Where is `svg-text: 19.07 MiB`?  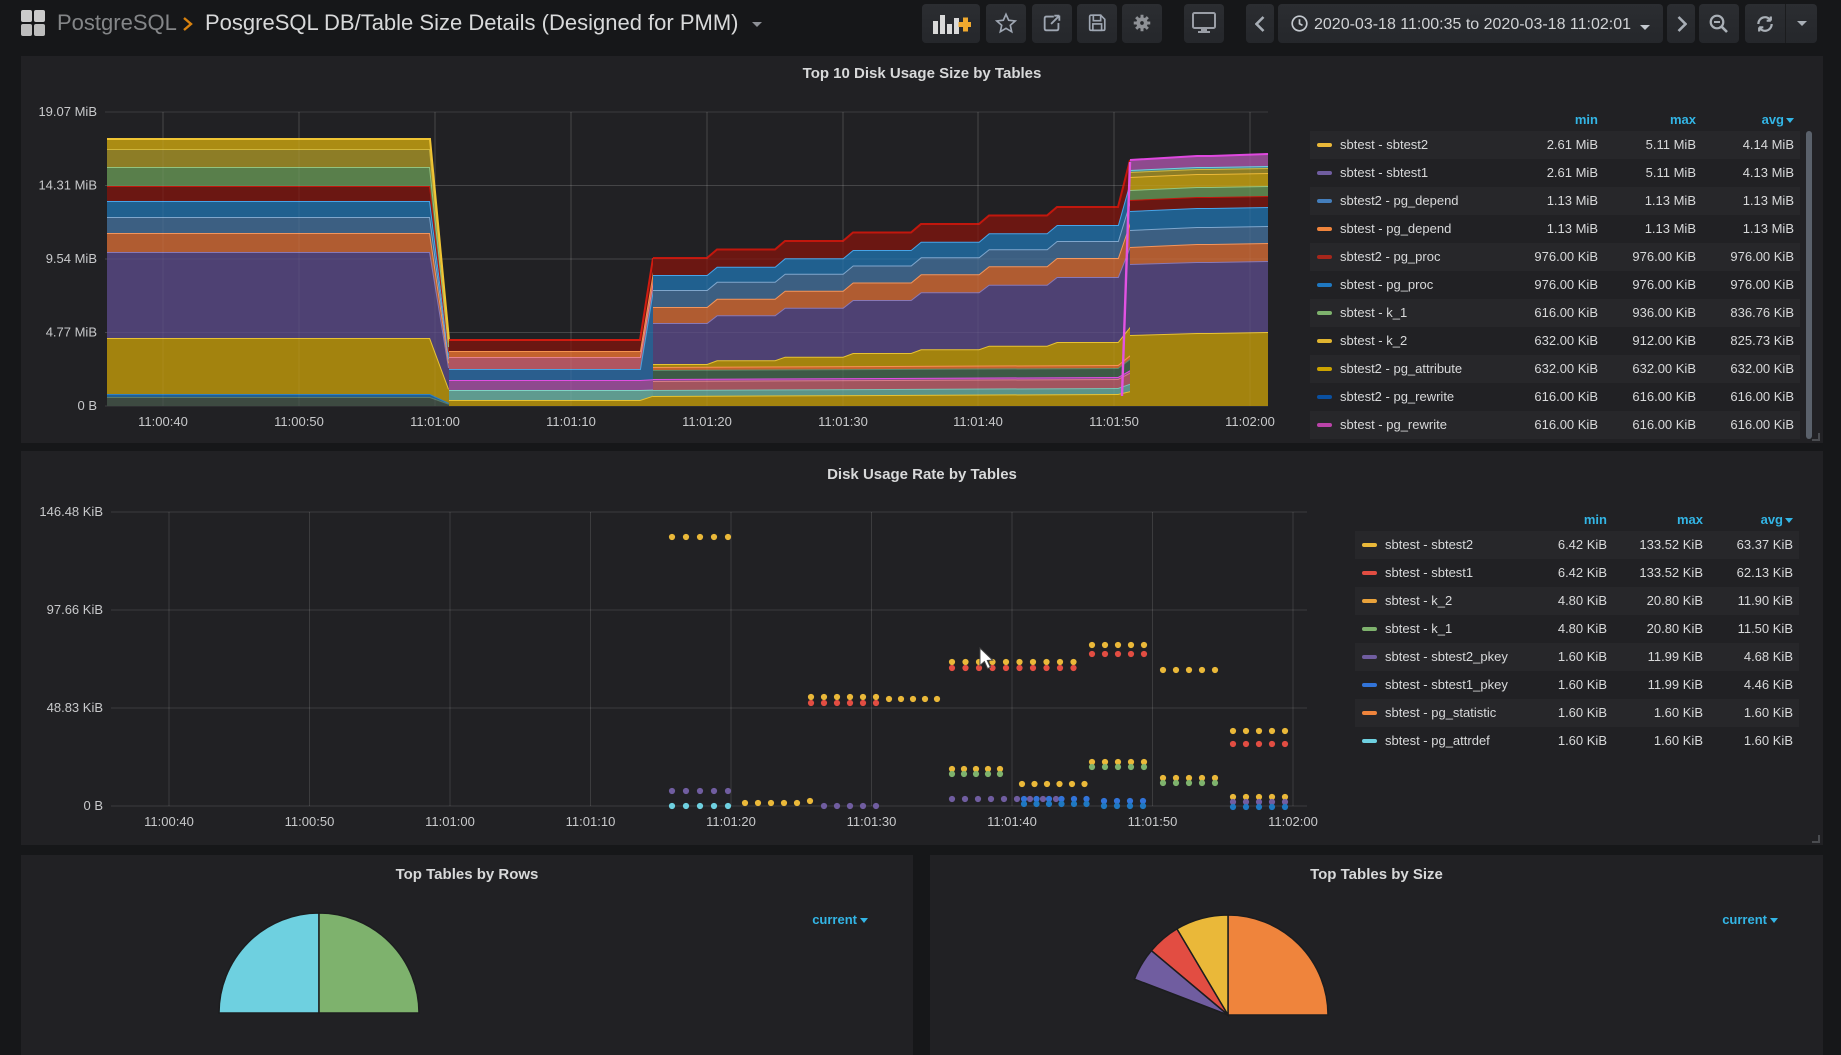 svg-text: 19.07 MiB is located at coordinates (67, 111).